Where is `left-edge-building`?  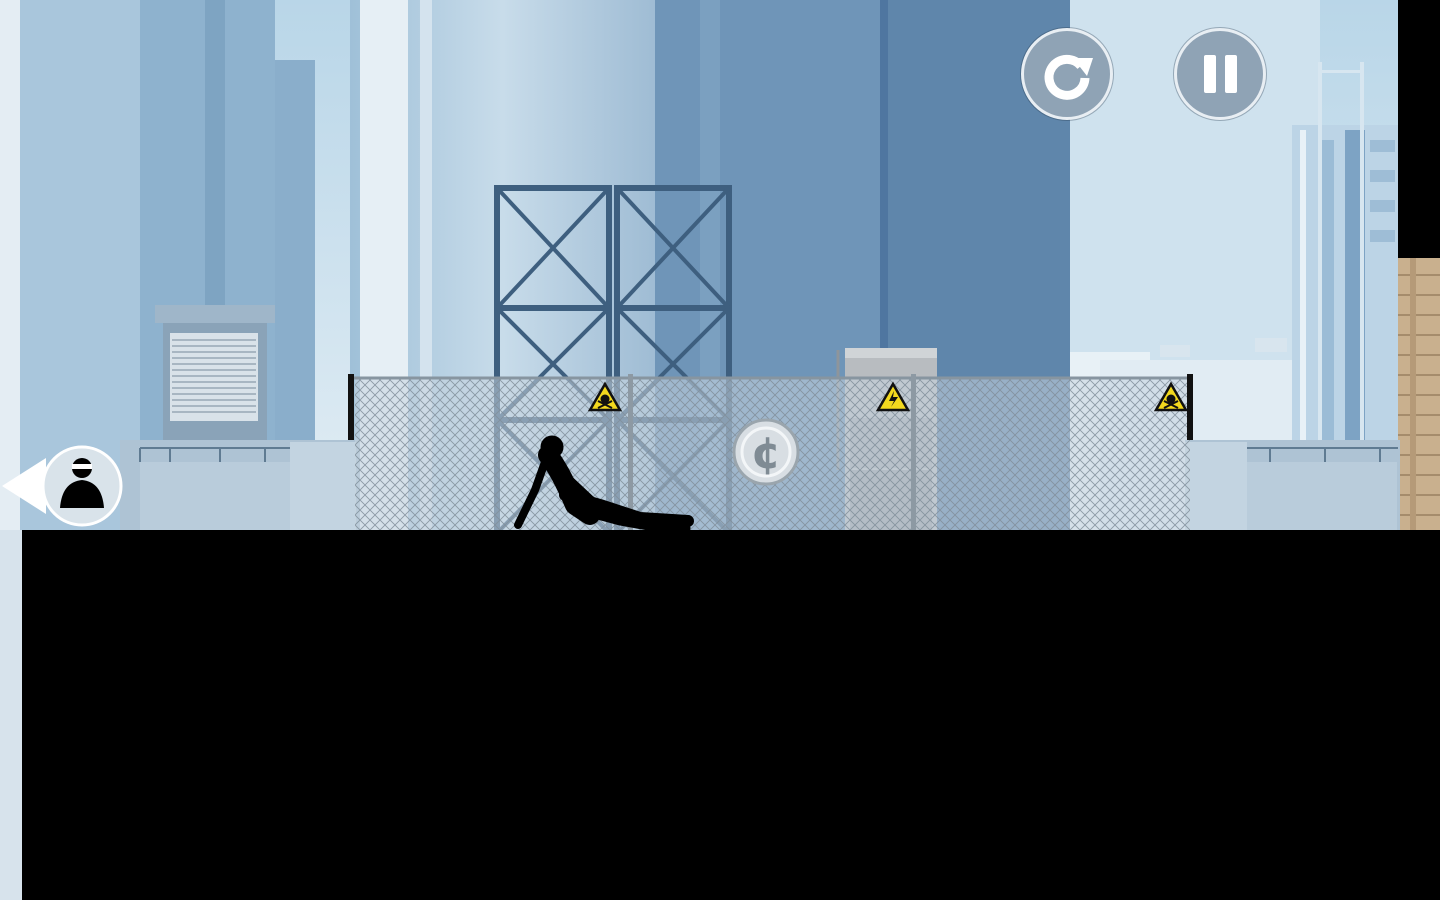
left-edge-building is located at coordinates (11, 715).